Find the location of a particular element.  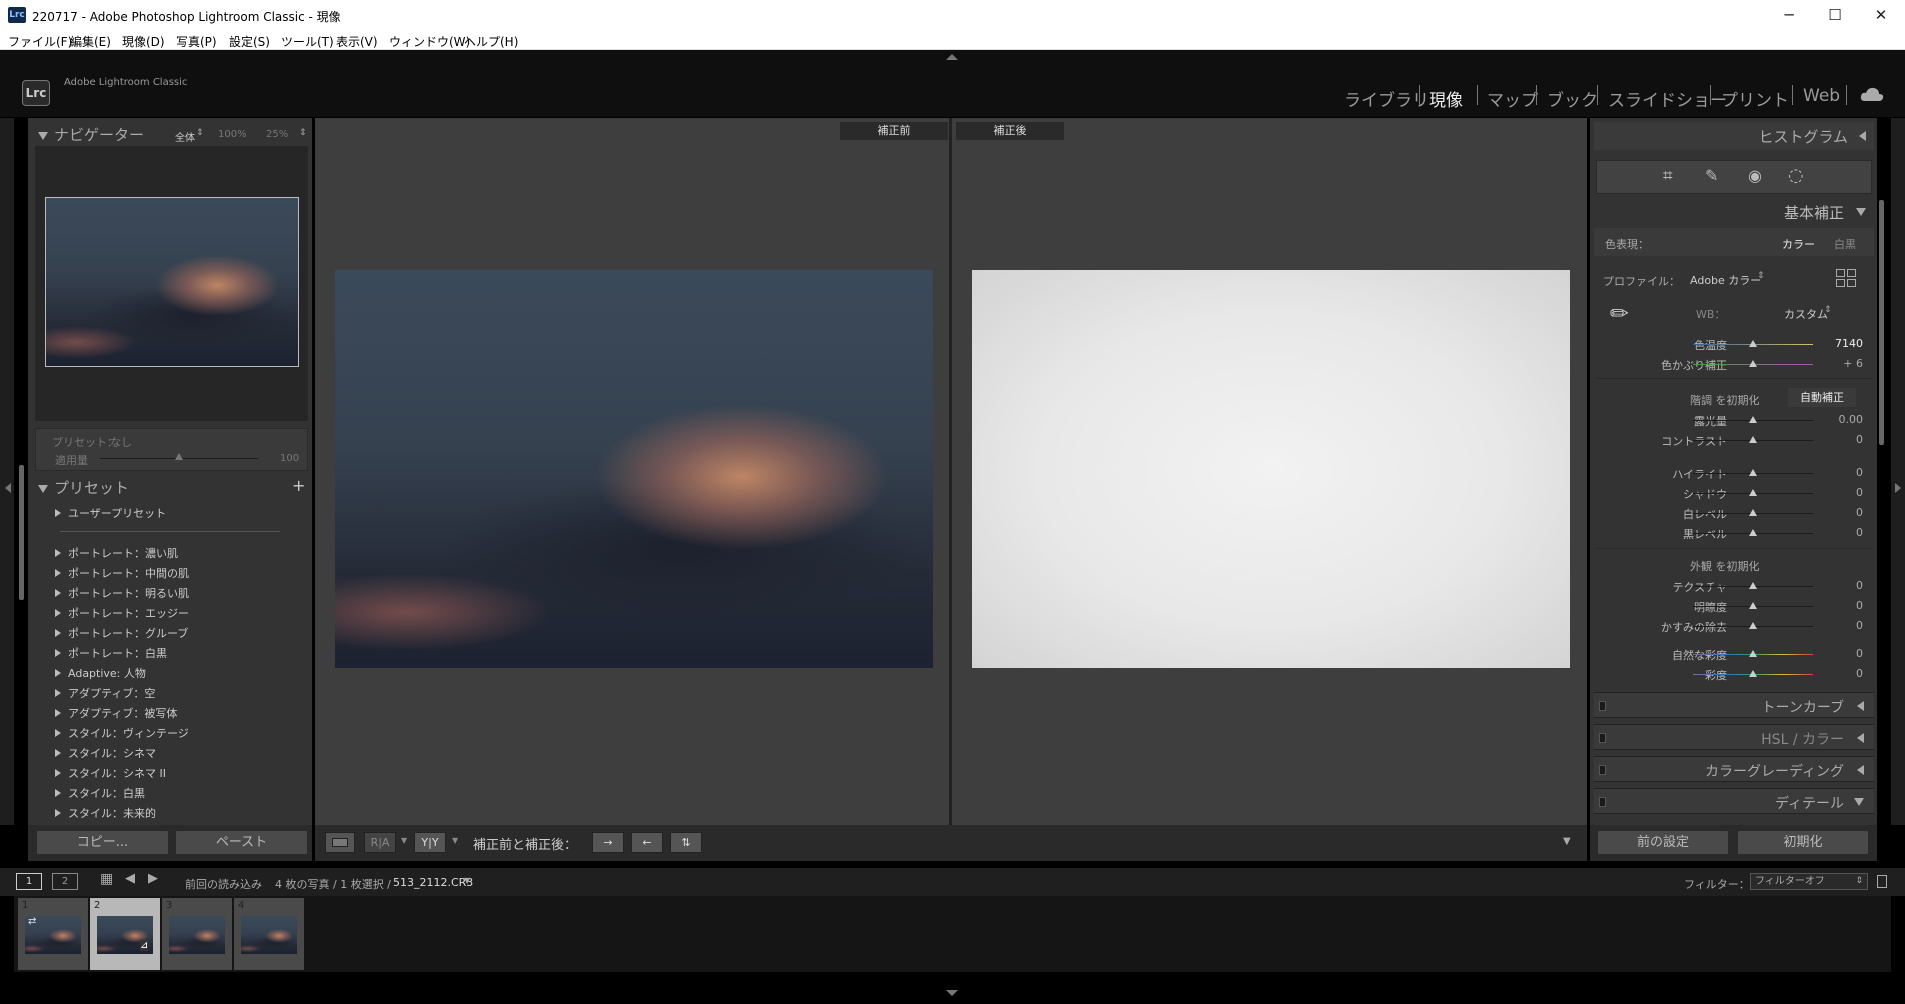

module-map: マップ is located at coordinates (1512, 98).